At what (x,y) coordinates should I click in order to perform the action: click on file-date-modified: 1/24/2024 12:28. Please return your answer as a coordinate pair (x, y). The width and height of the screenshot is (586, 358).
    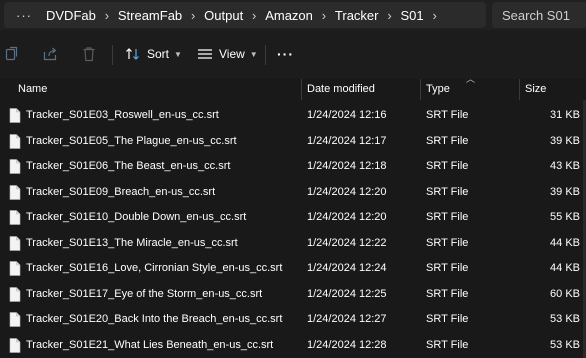
    Looking at the image, I should click on (347, 344).